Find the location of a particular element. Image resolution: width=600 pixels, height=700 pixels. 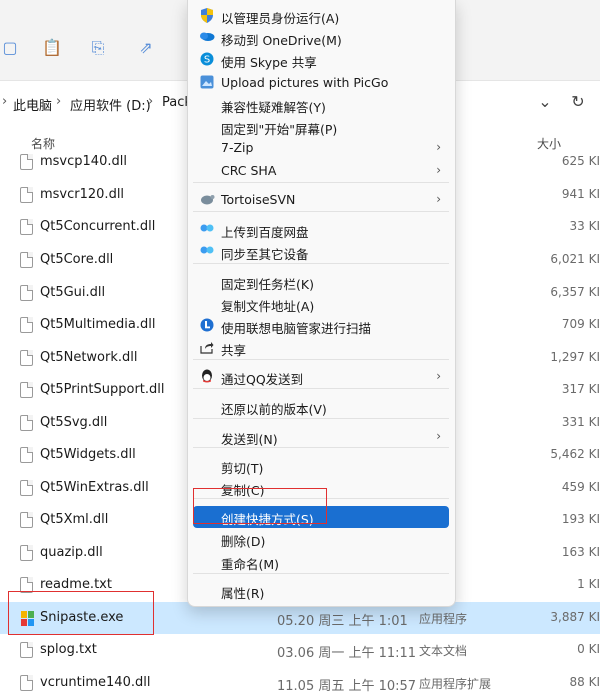

qq-icon is located at coordinates (207, 377).